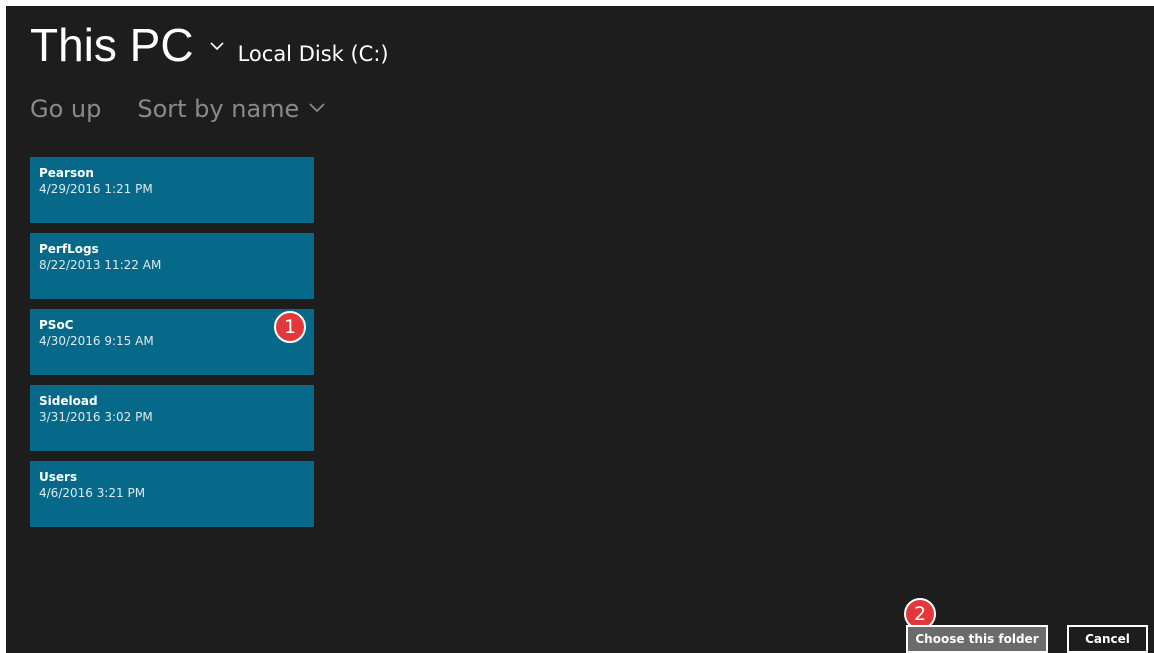 Image resolution: width=1154 pixels, height=653 pixels. Describe the element at coordinates (65, 109) in the screenshot. I see `go-up-button: Go up` at that location.